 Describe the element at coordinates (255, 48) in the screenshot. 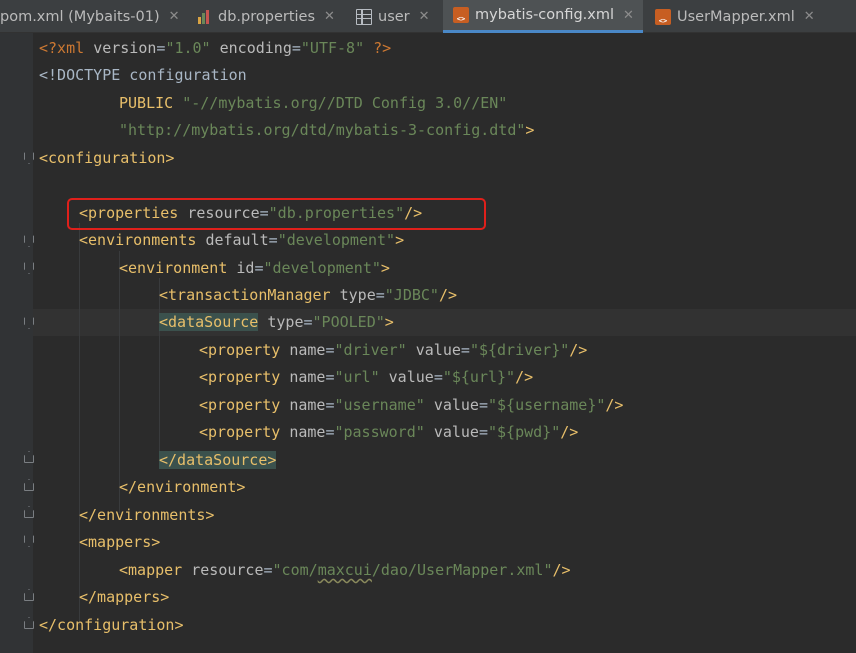

I see `token-attr: encoding` at that location.